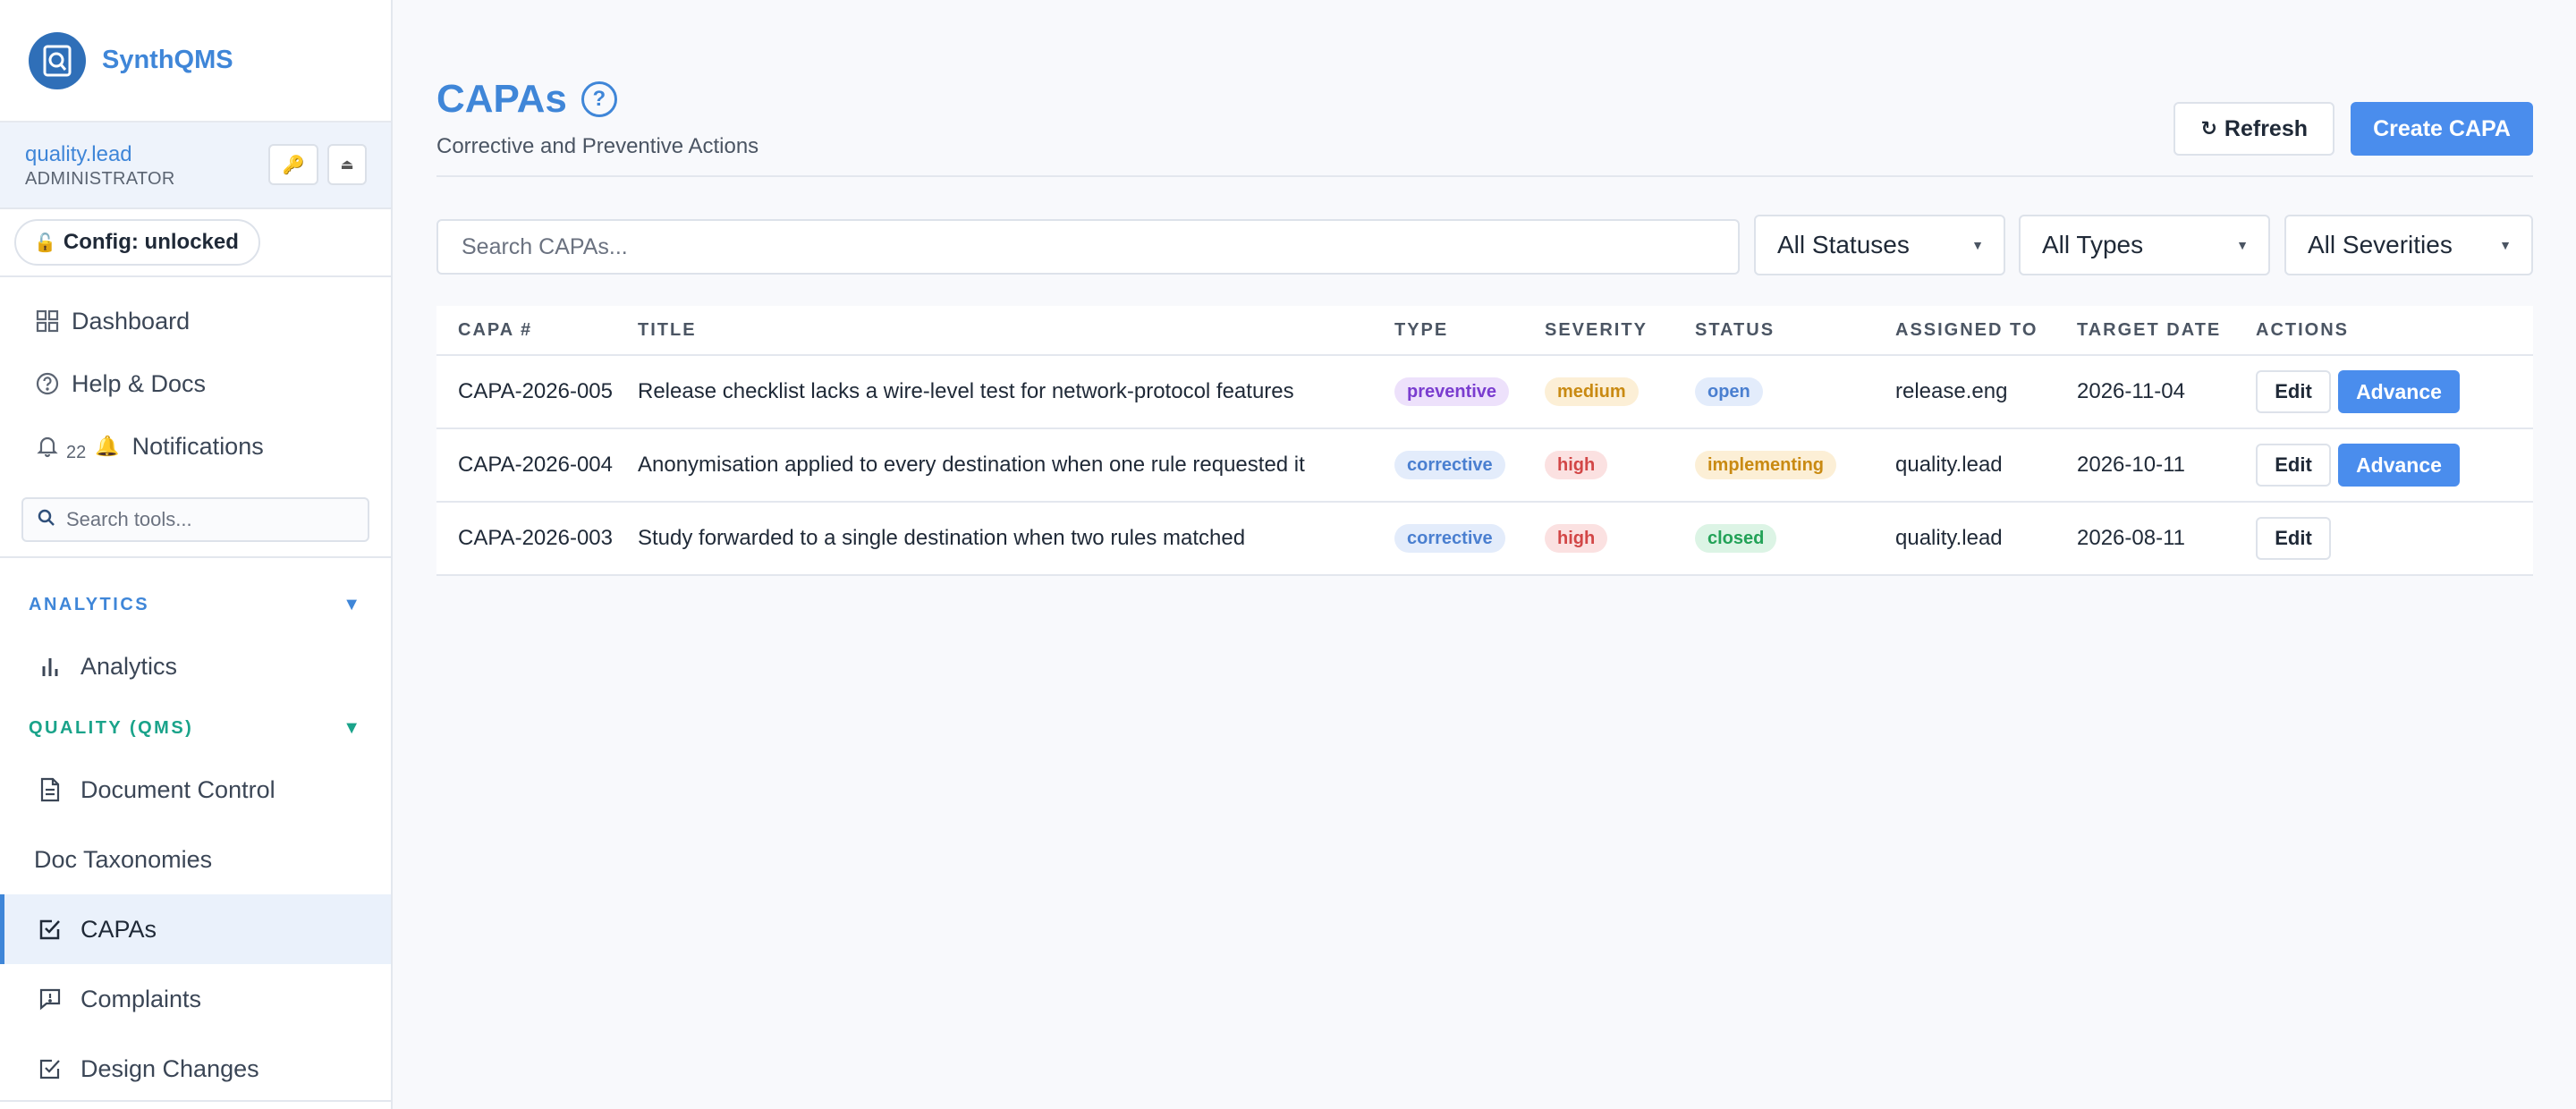 The height and width of the screenshot is (1109, 2576). What do you see at coordinates (195, 557) in the screenshot?
I see `sidebar-divider` at bounding box center [195, 557].